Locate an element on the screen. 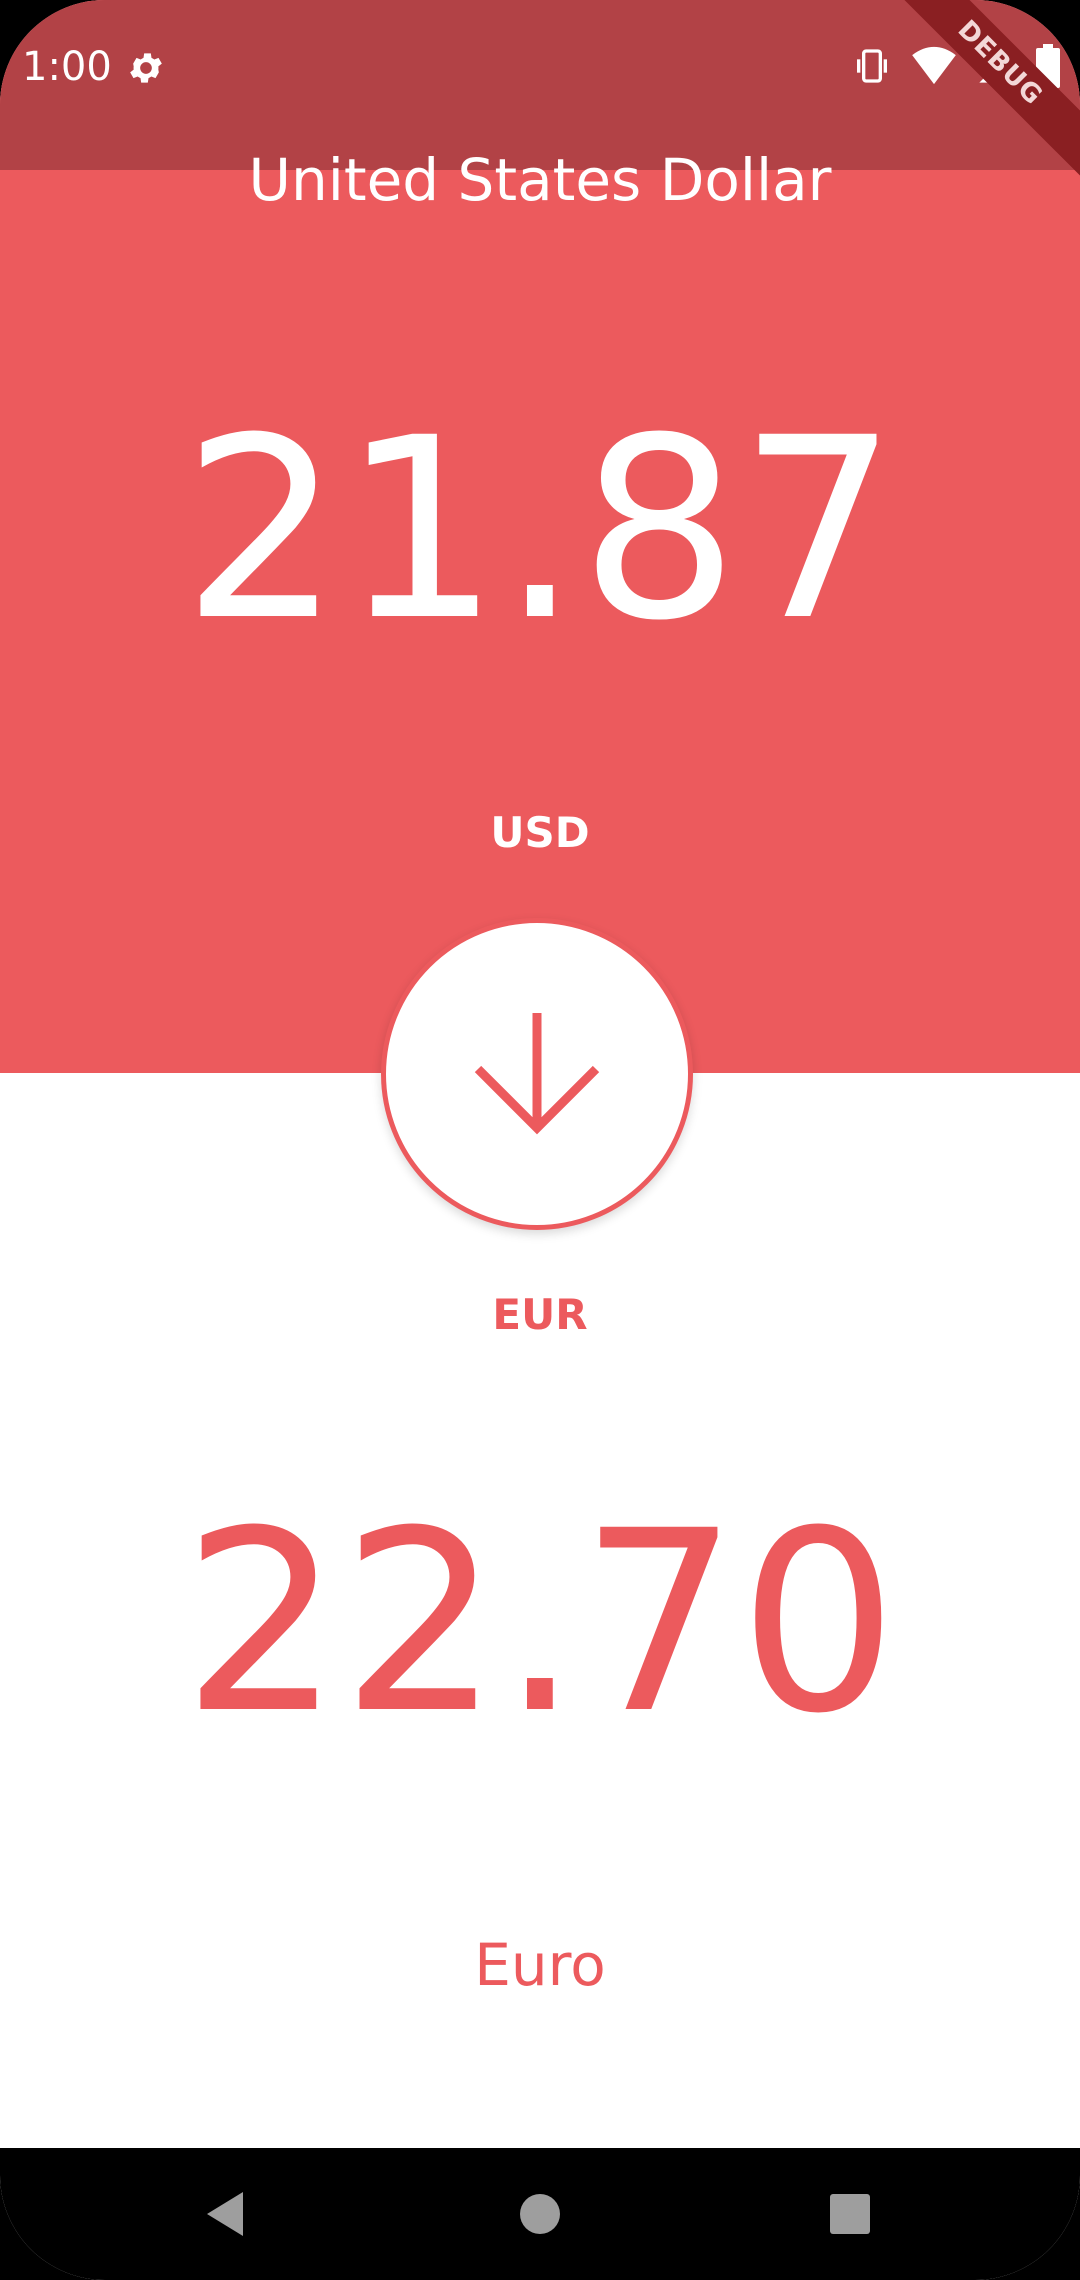 This screenshot has width=1080, height=2280. from-currency-amount: 21.87 is located at coordinates (540, 530).